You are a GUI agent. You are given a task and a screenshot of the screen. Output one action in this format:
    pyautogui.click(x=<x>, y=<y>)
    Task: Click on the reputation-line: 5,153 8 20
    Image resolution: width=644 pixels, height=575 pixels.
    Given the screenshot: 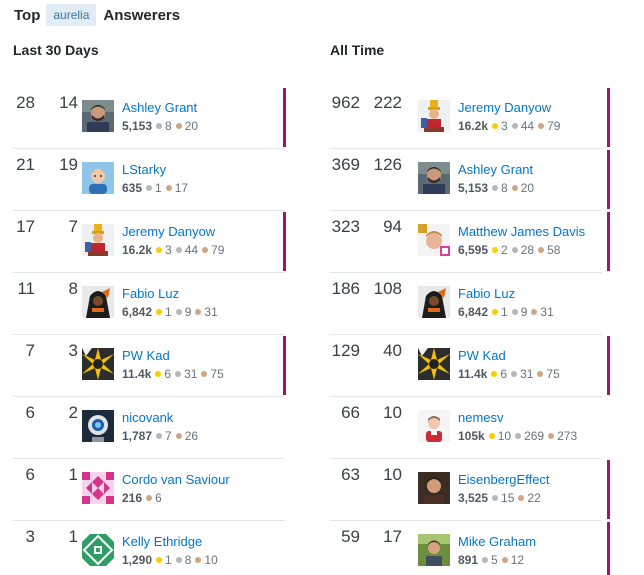 What is the action you would take?
    pyautogui.click(x=497, y=188)
    